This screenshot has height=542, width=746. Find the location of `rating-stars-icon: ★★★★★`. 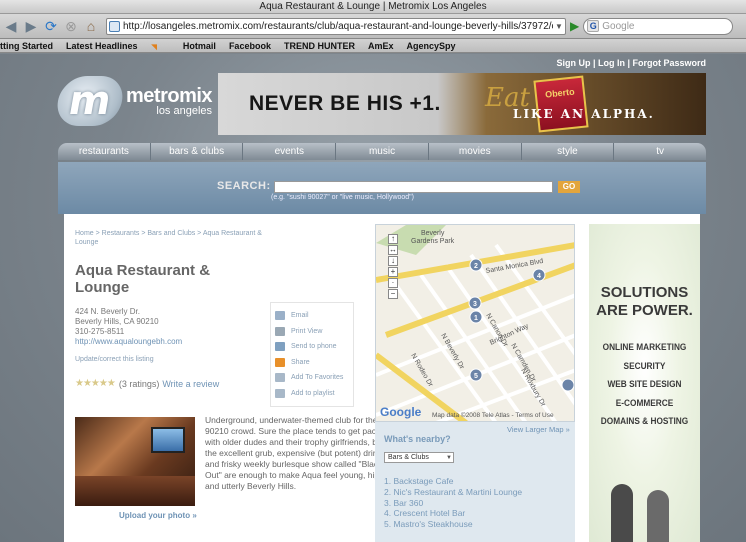

rating-stars-icon: ★★★★★ is located at coordinates (95, 383).